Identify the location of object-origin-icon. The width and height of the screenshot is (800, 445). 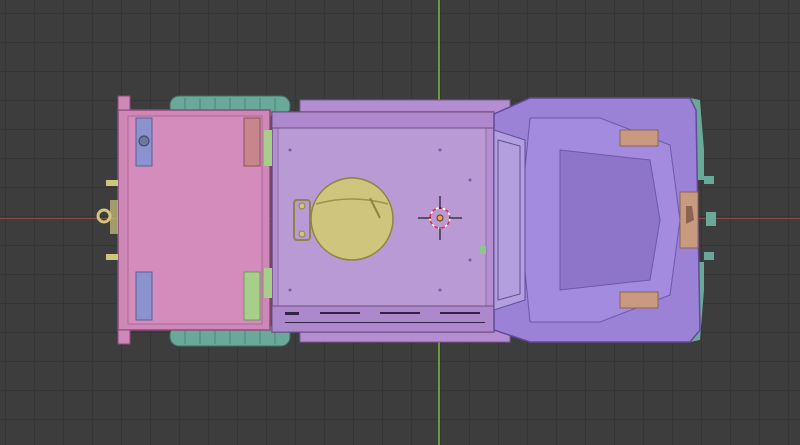
(440, 218).